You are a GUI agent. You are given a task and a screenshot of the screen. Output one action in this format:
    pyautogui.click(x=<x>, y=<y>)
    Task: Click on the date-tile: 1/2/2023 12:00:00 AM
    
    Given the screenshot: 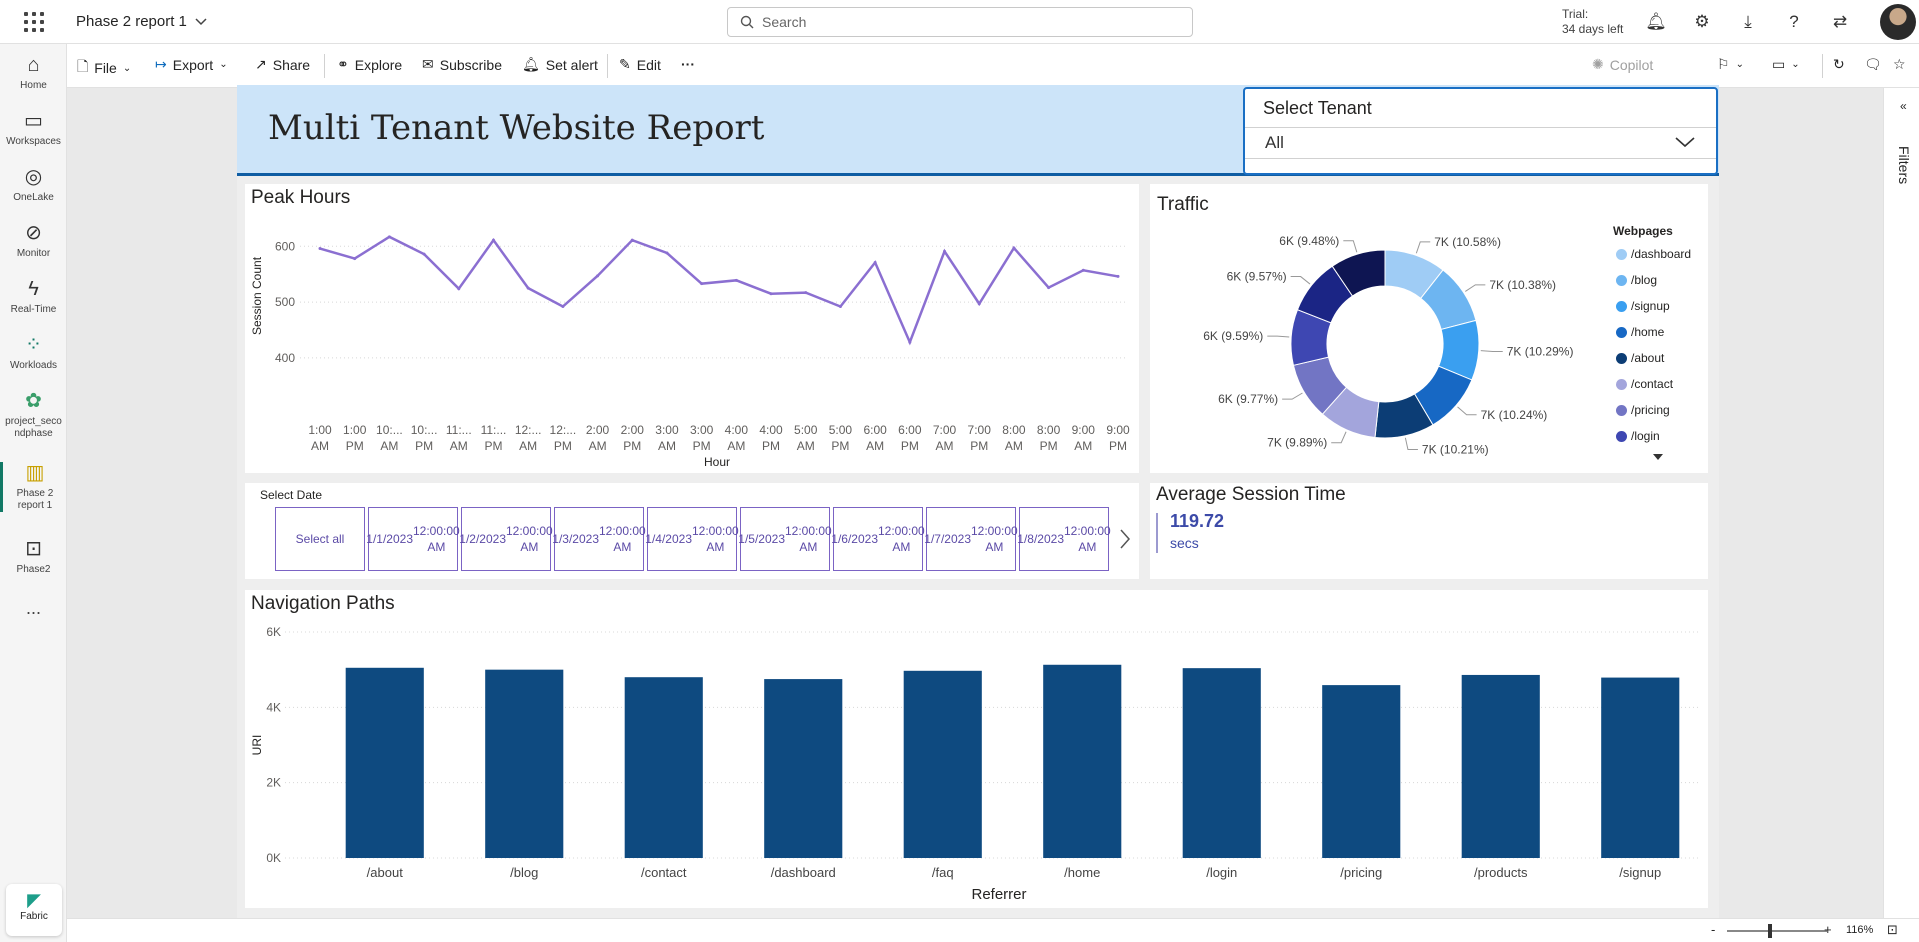 What is the action you would take?
    pyautogui.click(x=506, y=539)
    